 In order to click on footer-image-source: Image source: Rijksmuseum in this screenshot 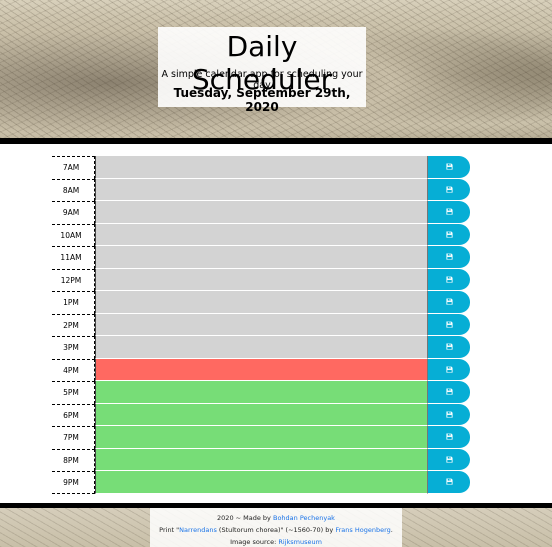, I will do `click(276, 542)`.